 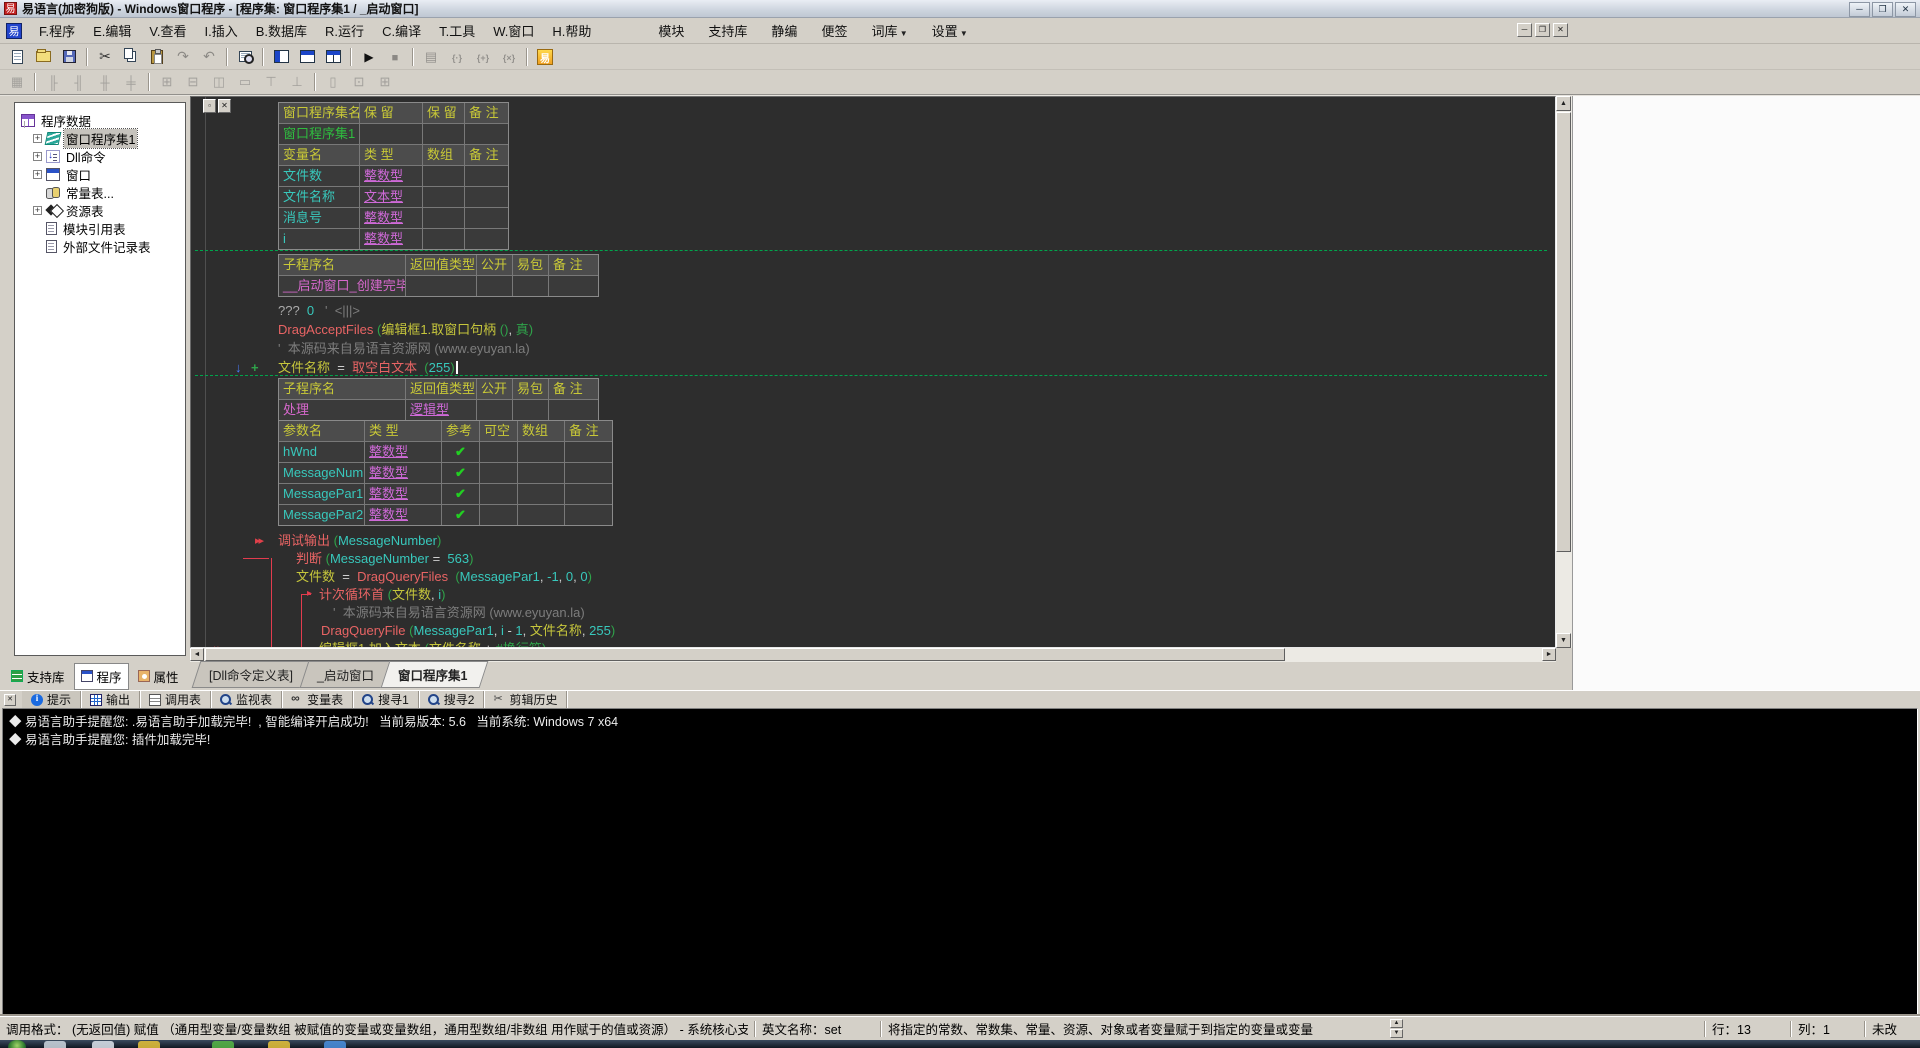 I want to click on tree-item: + Dll命令, so click(x=102, y=156).